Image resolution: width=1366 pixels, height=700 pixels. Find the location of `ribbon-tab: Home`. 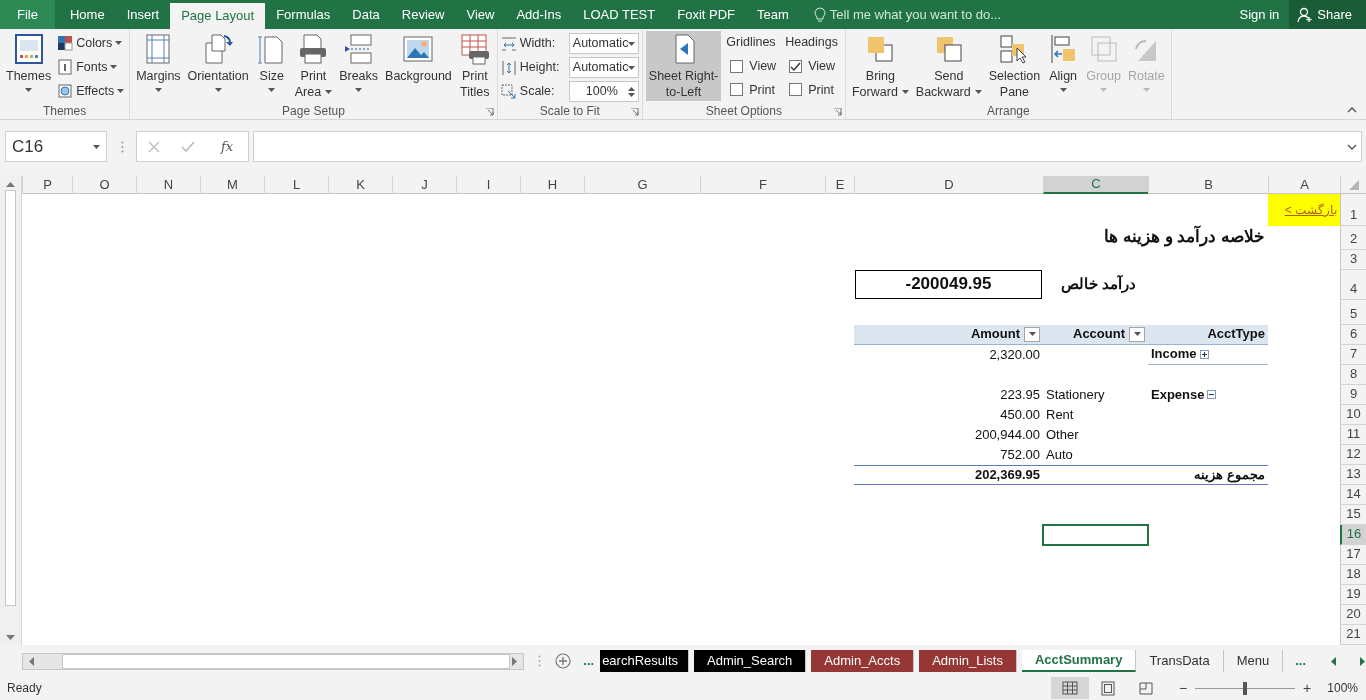

ribbon-tab: Home is located at coordinates (87, 14).